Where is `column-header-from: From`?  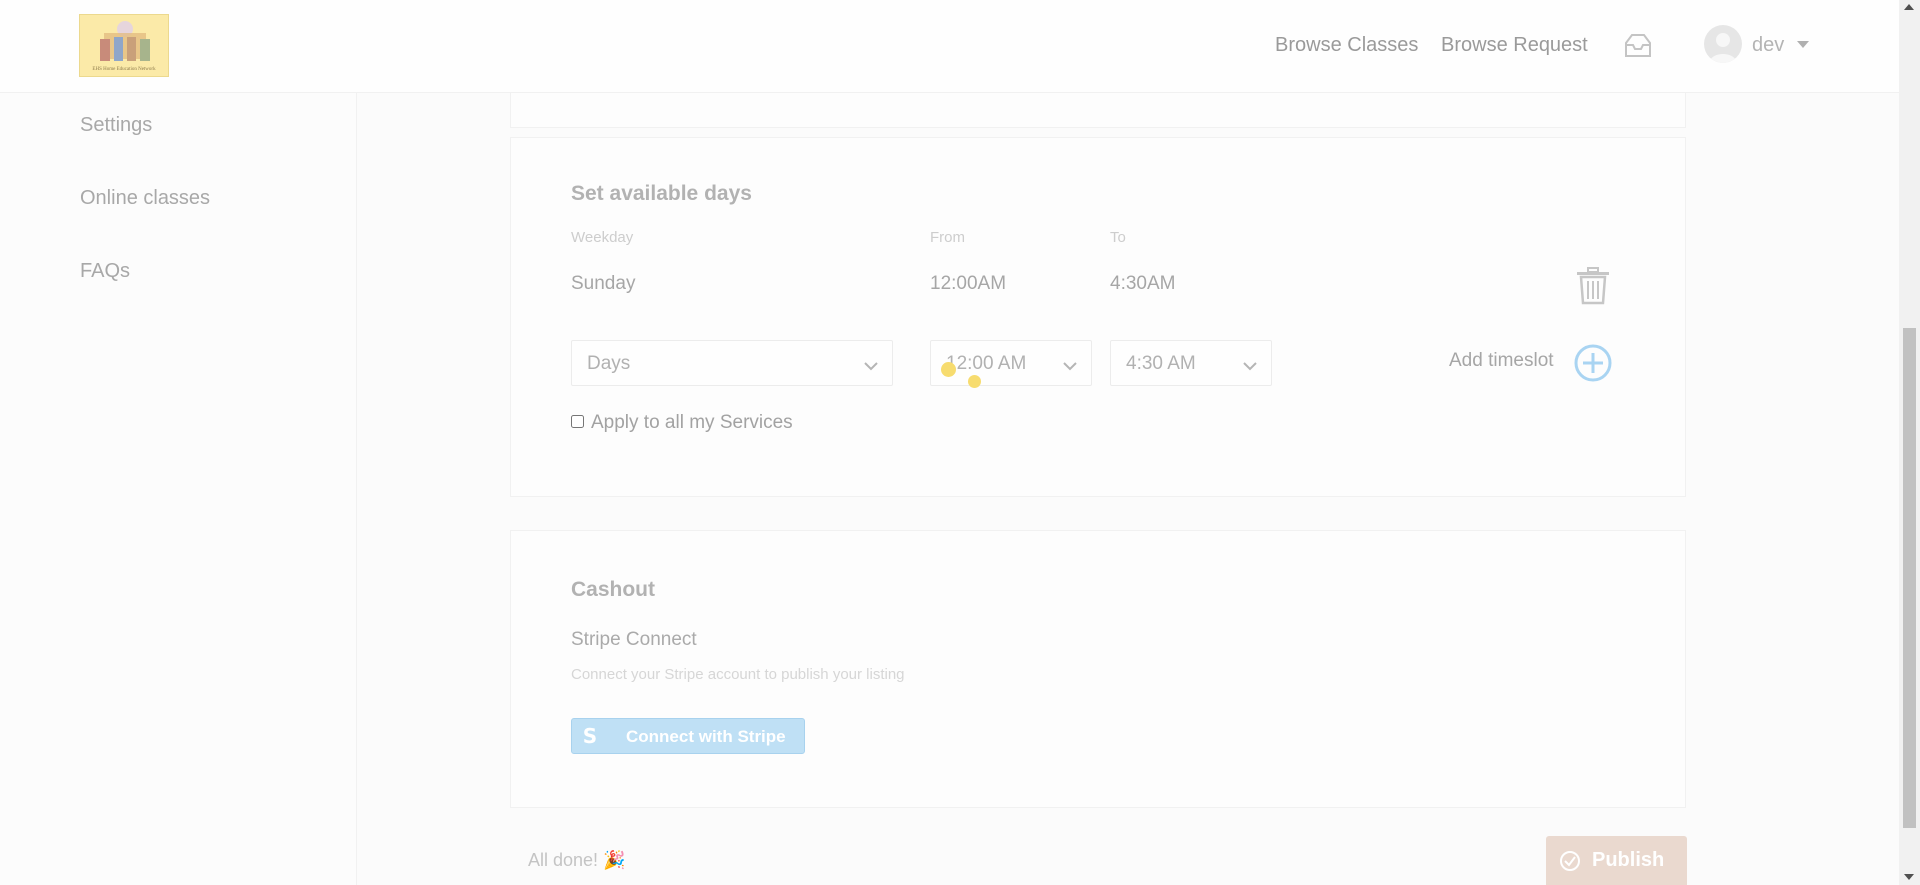 column-header-from: From is located at coordinates (947, 237).